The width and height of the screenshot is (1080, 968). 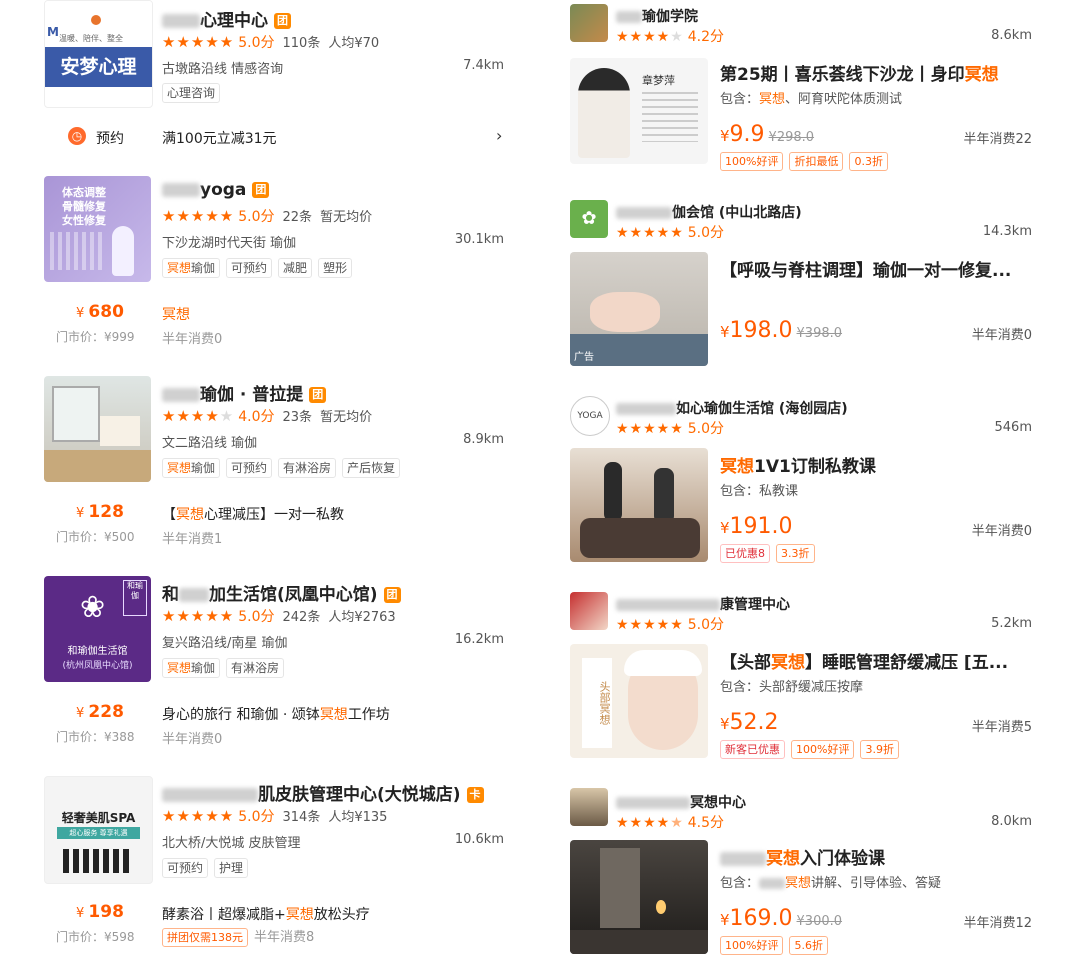 What do you see at coordinates (271, 42) in the screenshot?
I see `rating-stars: ★★★★★ 5.0分 110条 人均¥70` at bounding box center [271, 42].